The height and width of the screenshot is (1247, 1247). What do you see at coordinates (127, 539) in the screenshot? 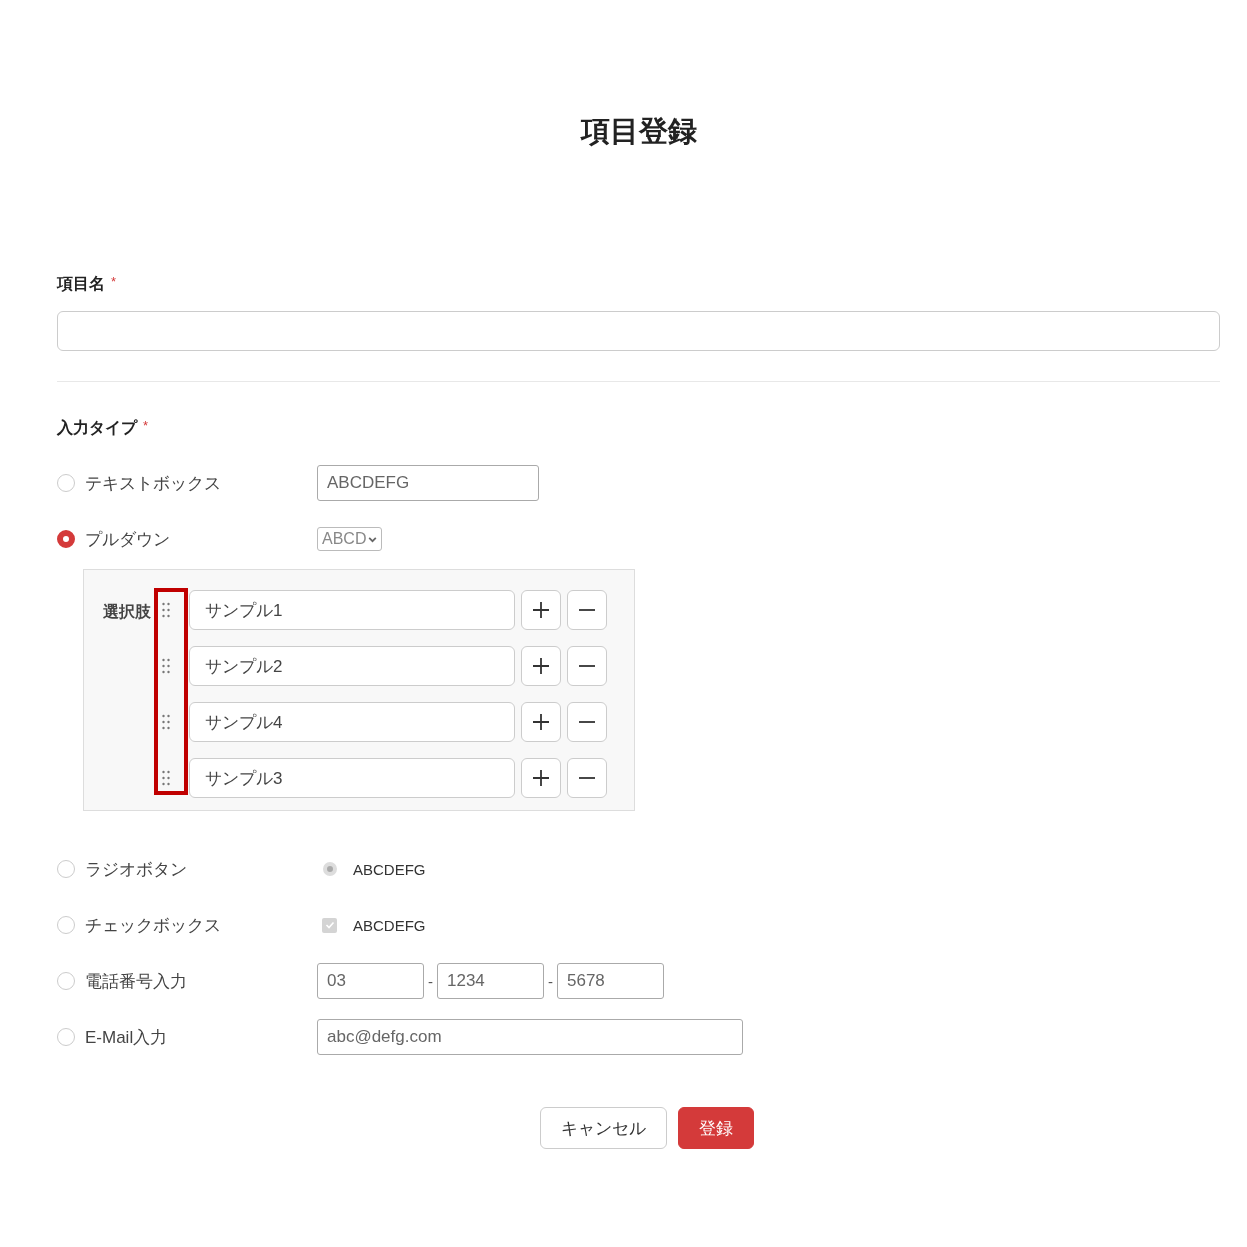
I see `type-label: プルダウン` at bounding box center [127, 539].